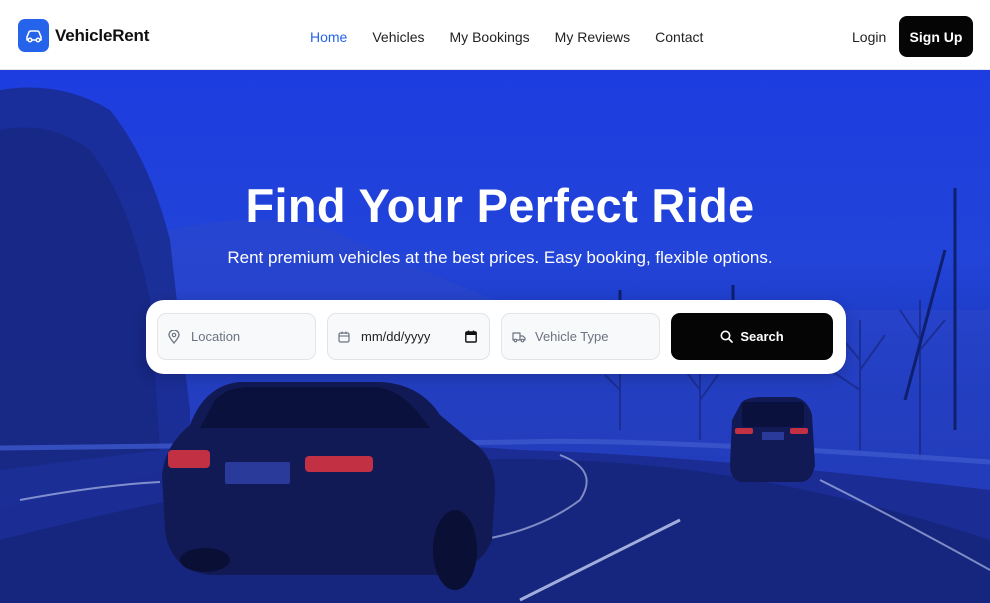  I want to click on nav-contact: Contact, so click(679, 37).